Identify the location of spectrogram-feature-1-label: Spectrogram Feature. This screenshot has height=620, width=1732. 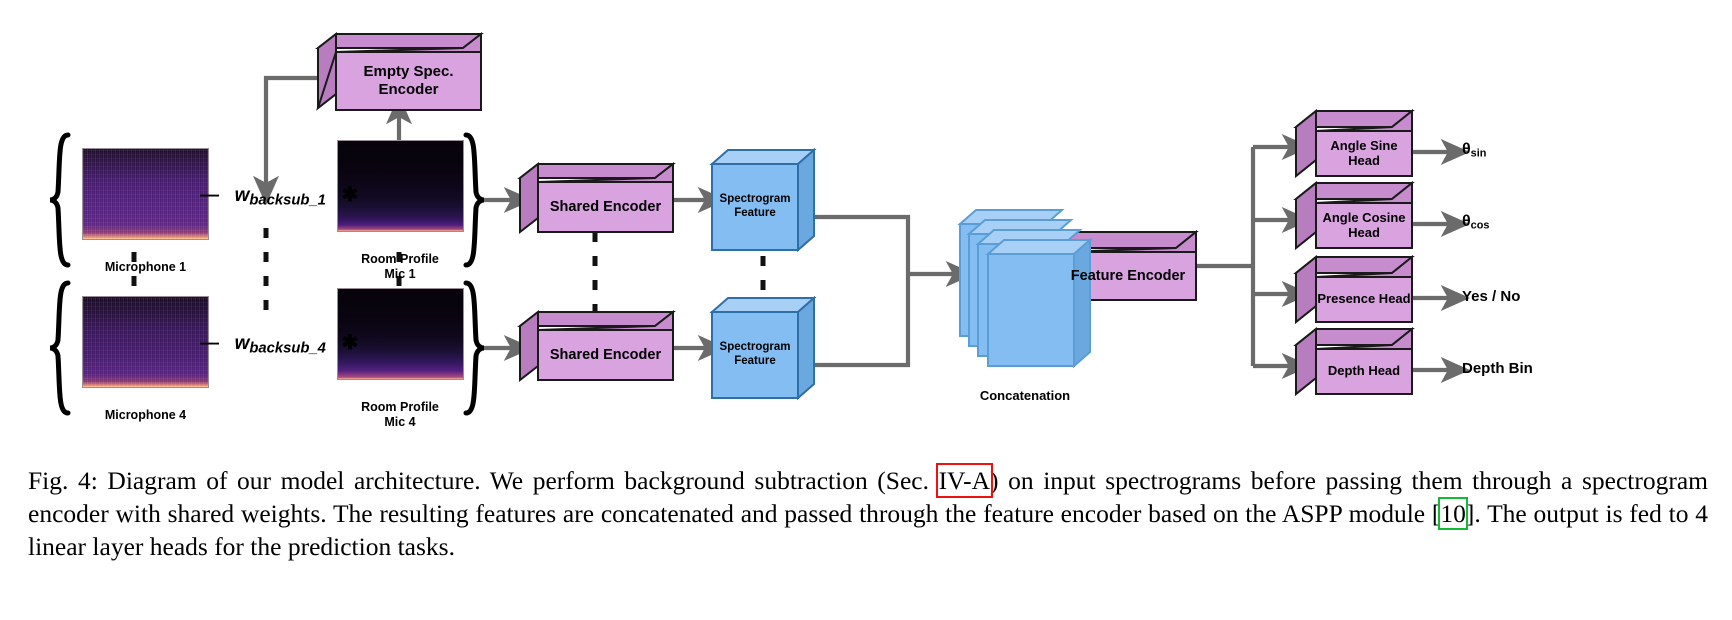
(755, 207).